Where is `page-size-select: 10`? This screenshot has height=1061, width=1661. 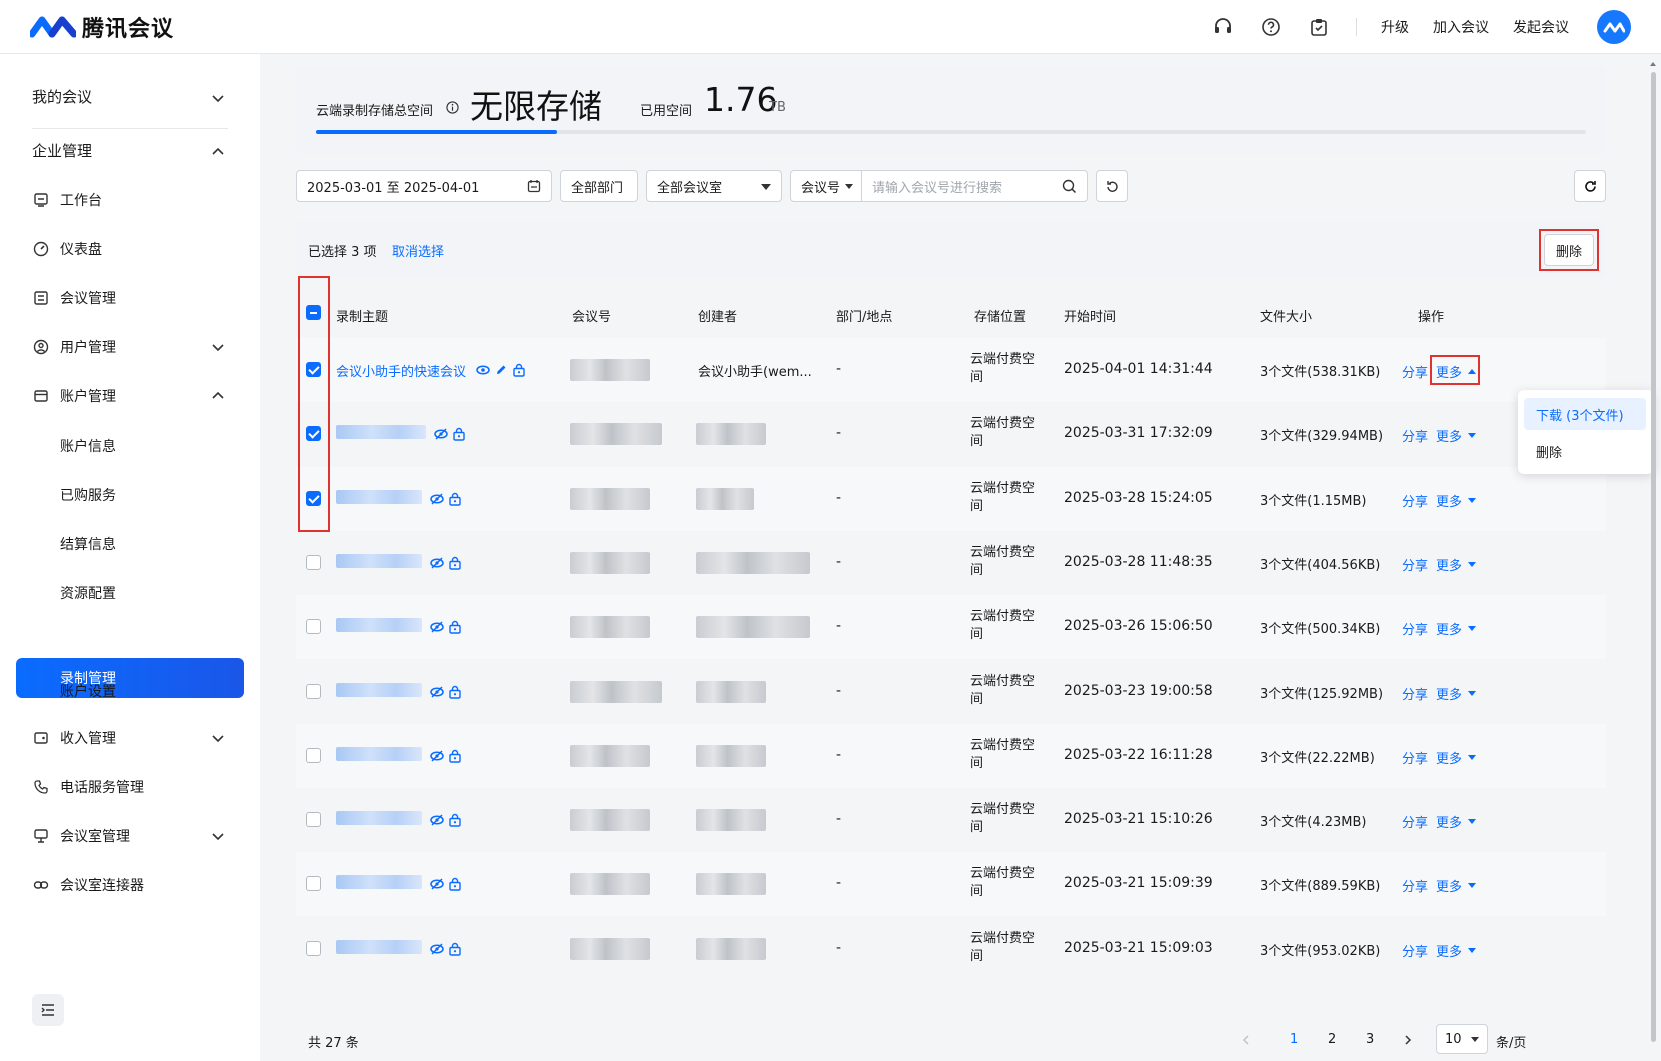
page-size-select: 10 is located at coordinates (1462, 1039).